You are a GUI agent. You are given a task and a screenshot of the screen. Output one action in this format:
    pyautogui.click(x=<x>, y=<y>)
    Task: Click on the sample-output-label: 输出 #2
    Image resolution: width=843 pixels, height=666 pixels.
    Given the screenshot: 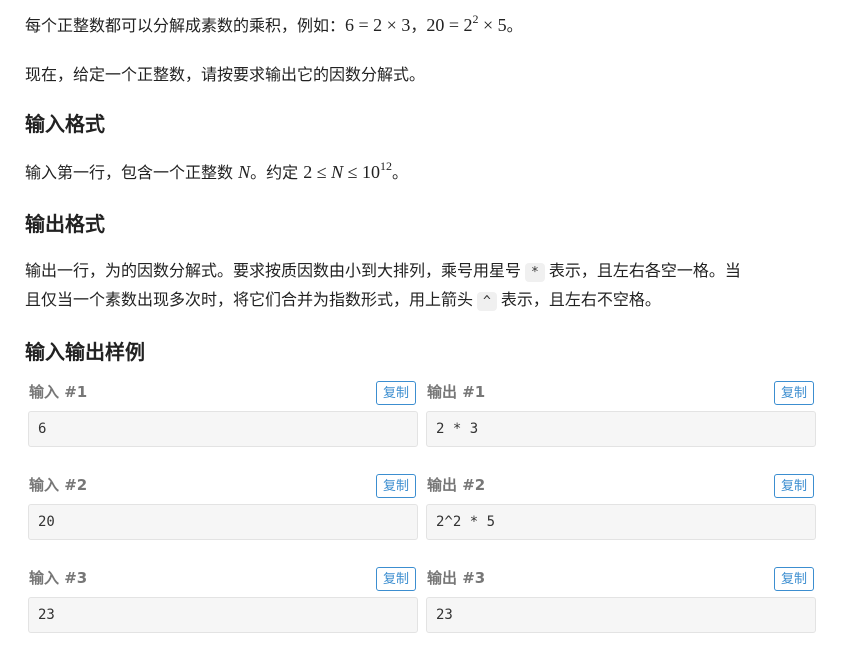 What is the action you would take?
    pyautogui.click(x=456, y=485)
    